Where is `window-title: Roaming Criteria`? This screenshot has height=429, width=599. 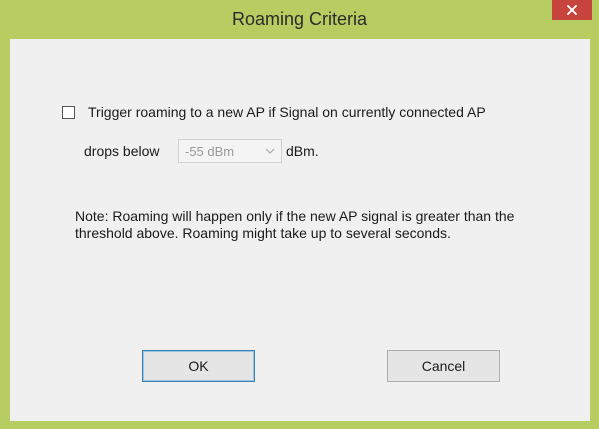 window-title: Roaming Criteria is located at coordinates (299, 19).